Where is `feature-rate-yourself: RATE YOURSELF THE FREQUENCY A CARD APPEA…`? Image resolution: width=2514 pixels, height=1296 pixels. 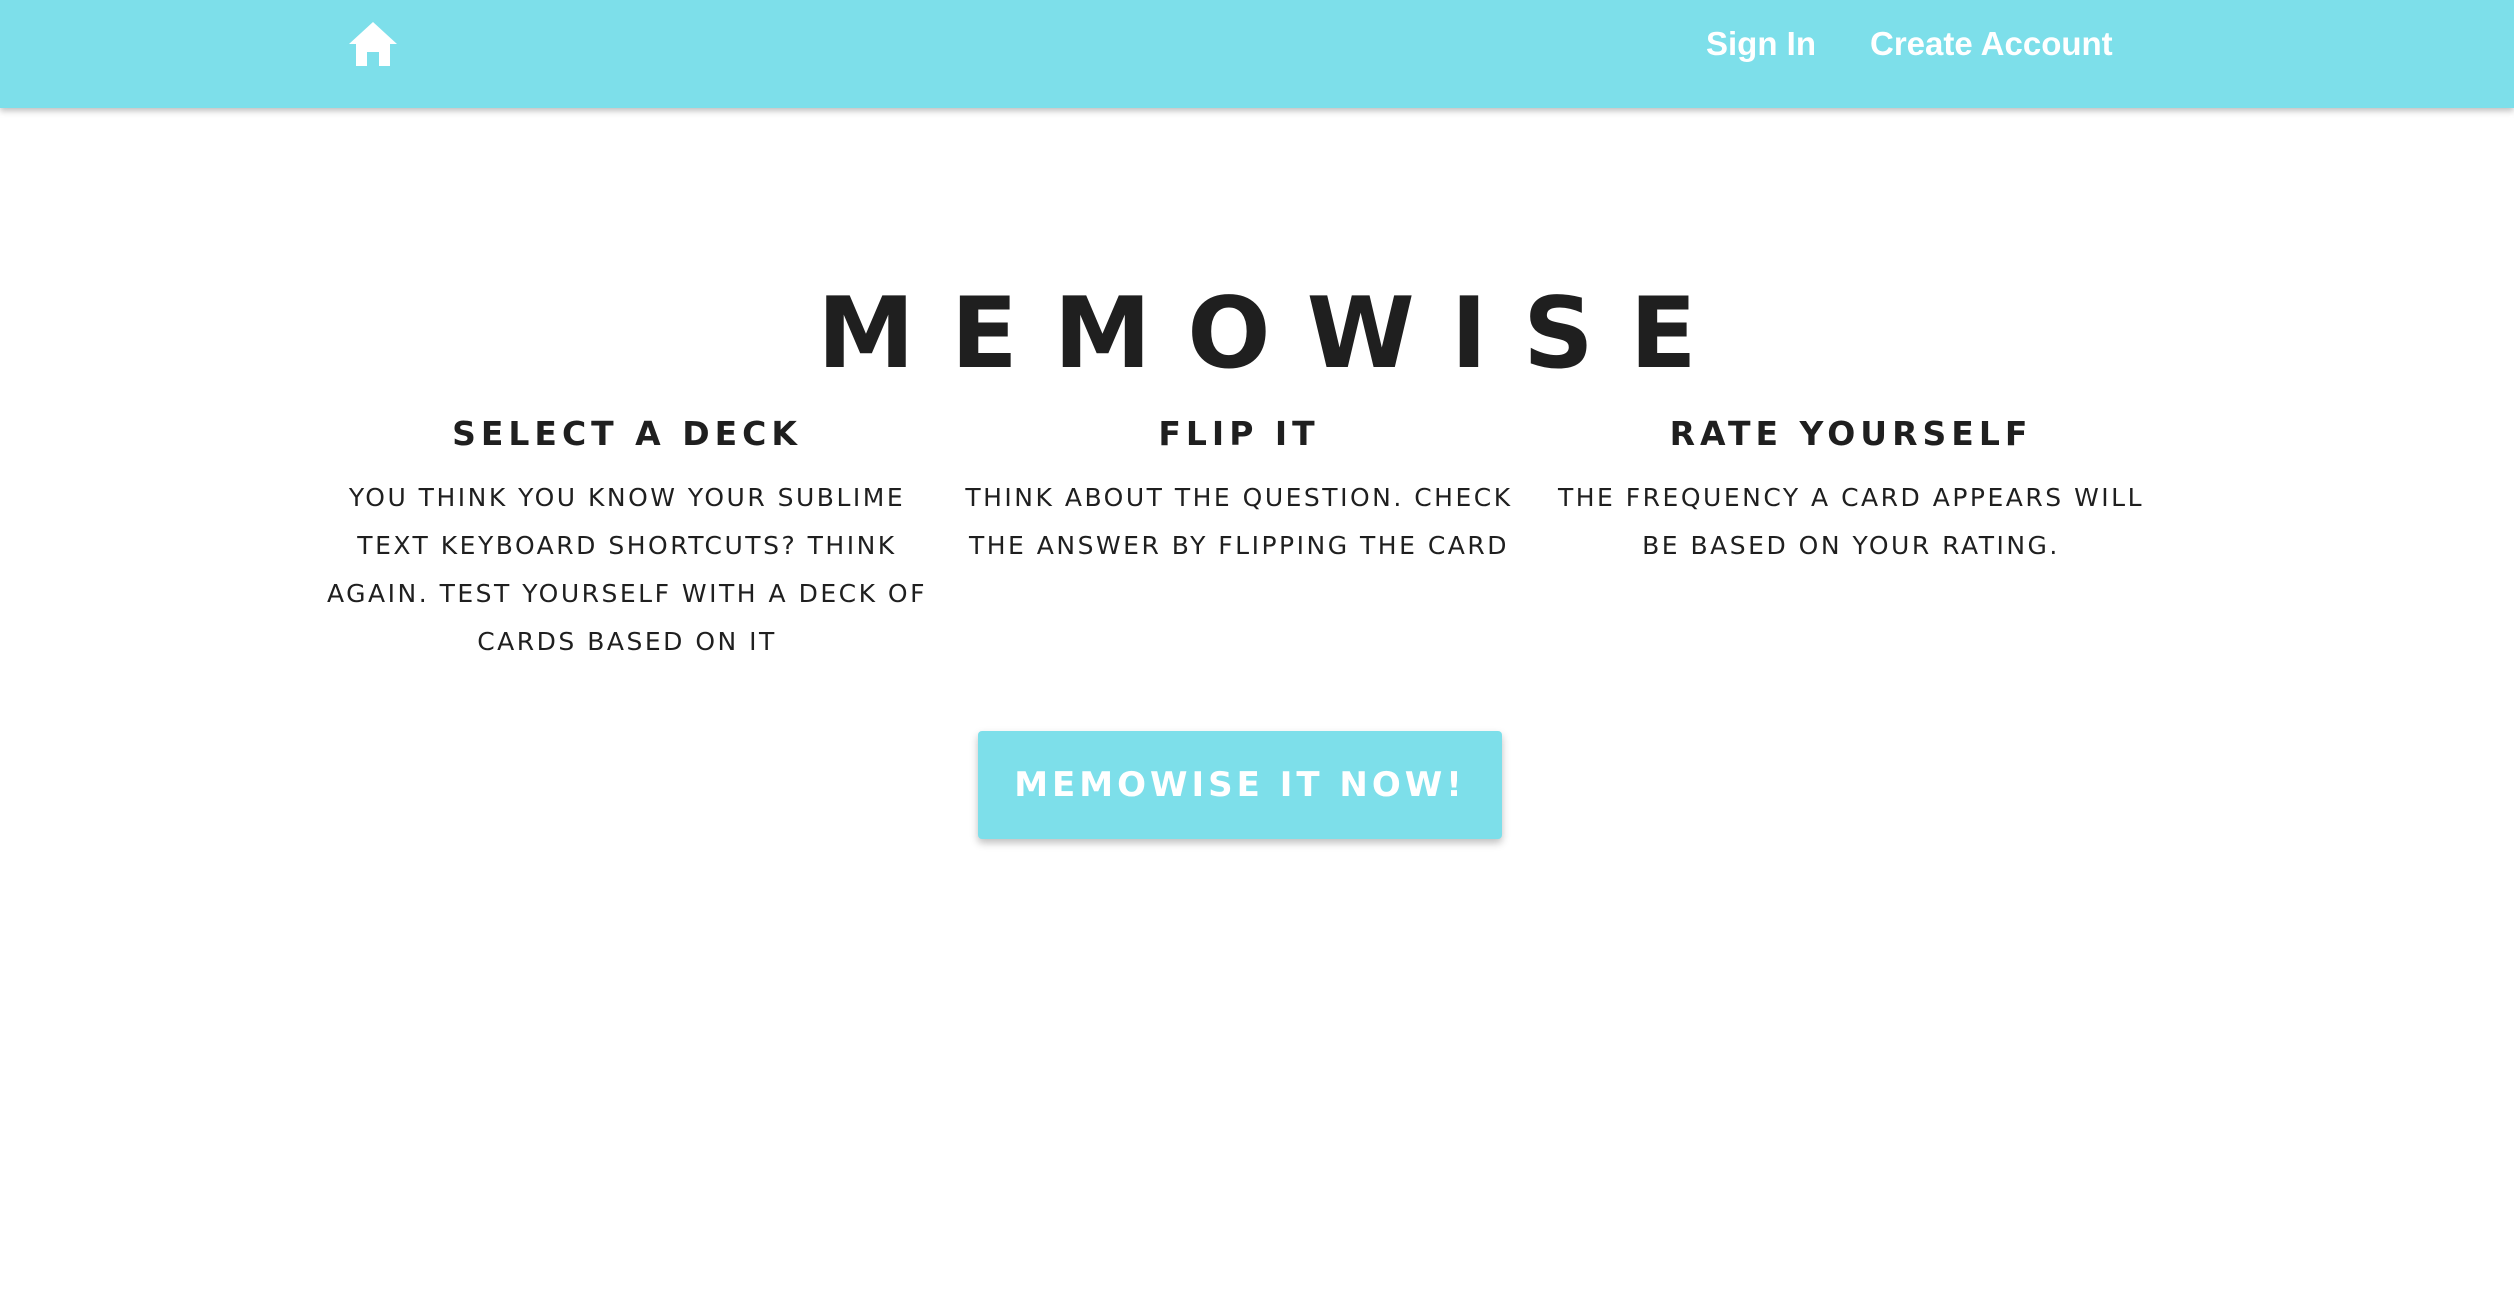
feature-rate-yourself: RATE YOURSELF THE FREQUENCY A CARD APPEA… is located at coordinates (1851, 488).